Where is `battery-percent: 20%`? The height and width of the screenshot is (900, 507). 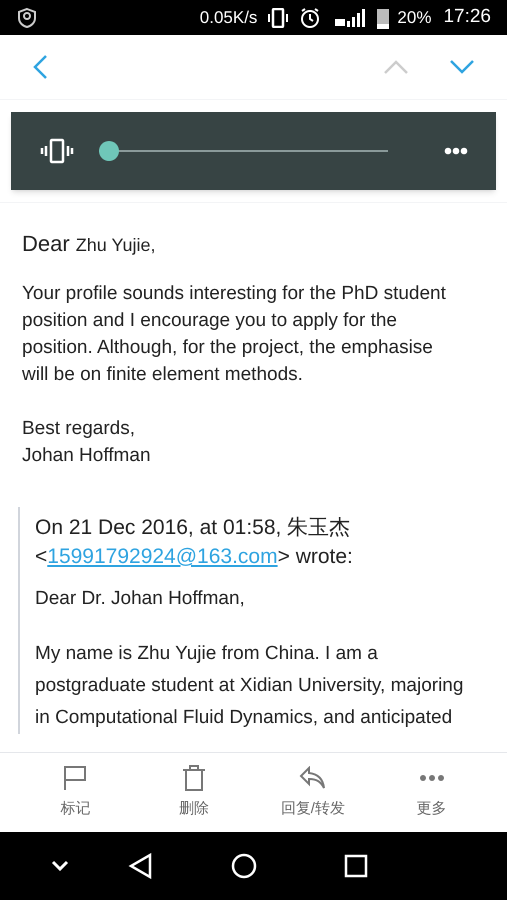 battery-percent: 20% is located at coordinates (414, 17).